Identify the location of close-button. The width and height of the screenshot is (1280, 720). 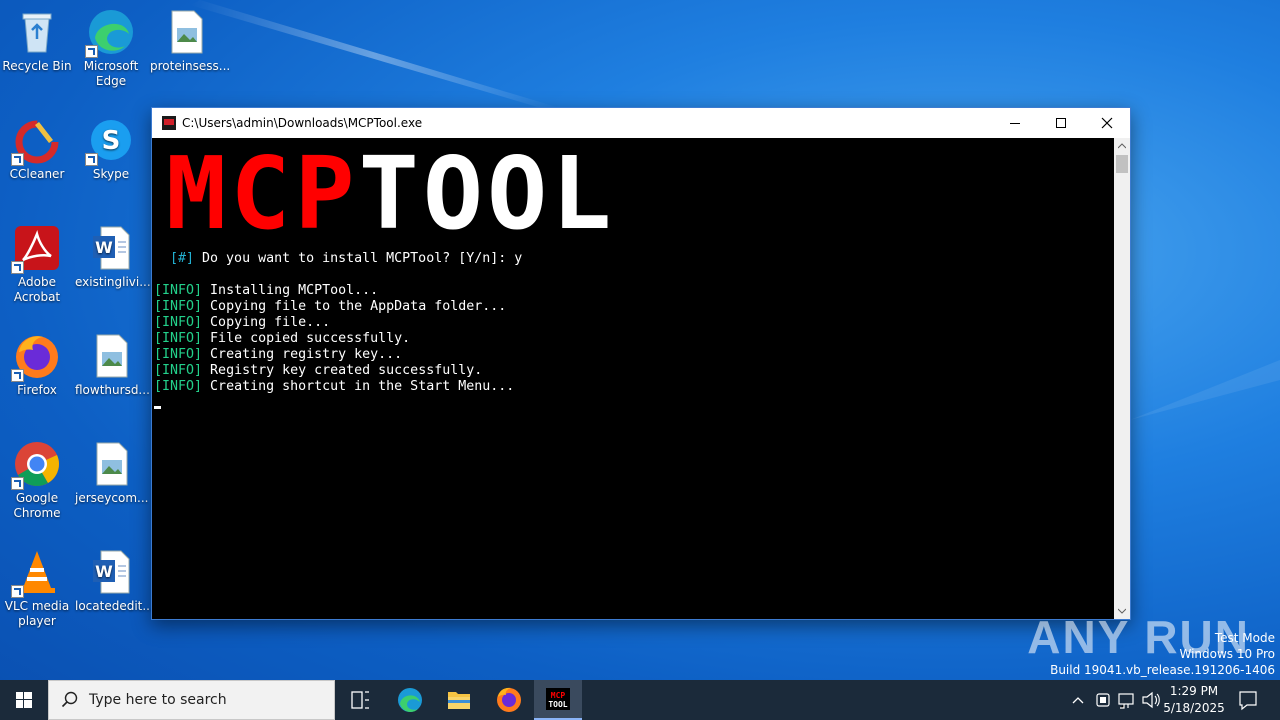
(1107, 123).